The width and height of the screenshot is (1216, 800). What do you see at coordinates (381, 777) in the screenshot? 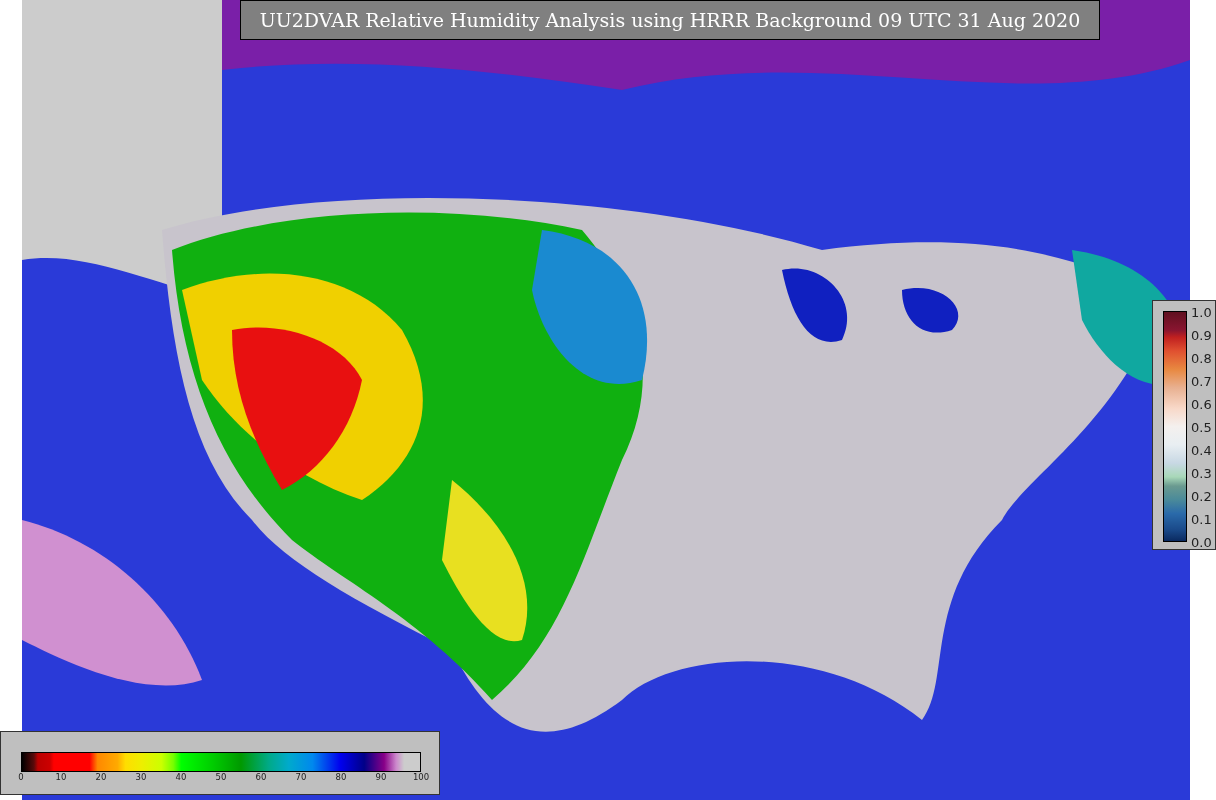
I see `tick-label: 90` at bounding box center [381, 777].